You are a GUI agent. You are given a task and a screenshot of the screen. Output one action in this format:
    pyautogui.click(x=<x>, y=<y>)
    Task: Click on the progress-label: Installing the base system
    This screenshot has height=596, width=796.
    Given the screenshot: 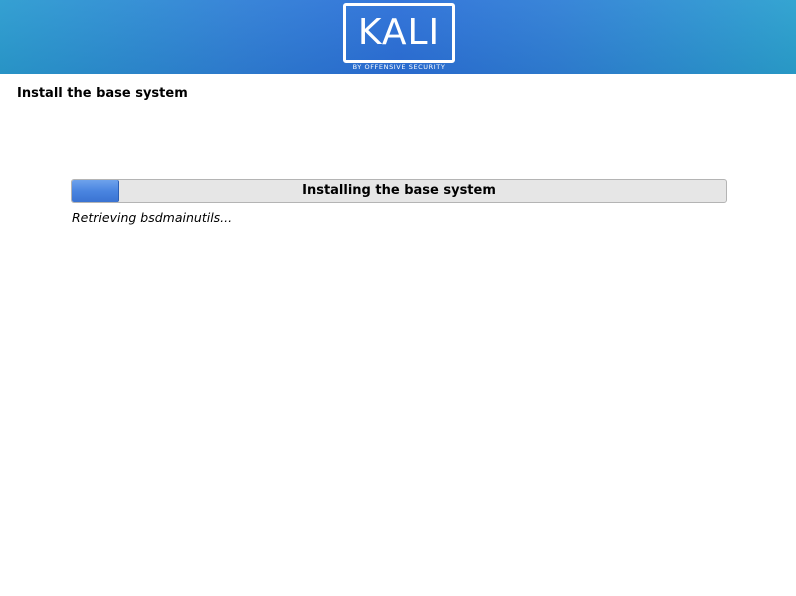 What is the action you would take?
    pyautogui.click(x=399, y=190)
    